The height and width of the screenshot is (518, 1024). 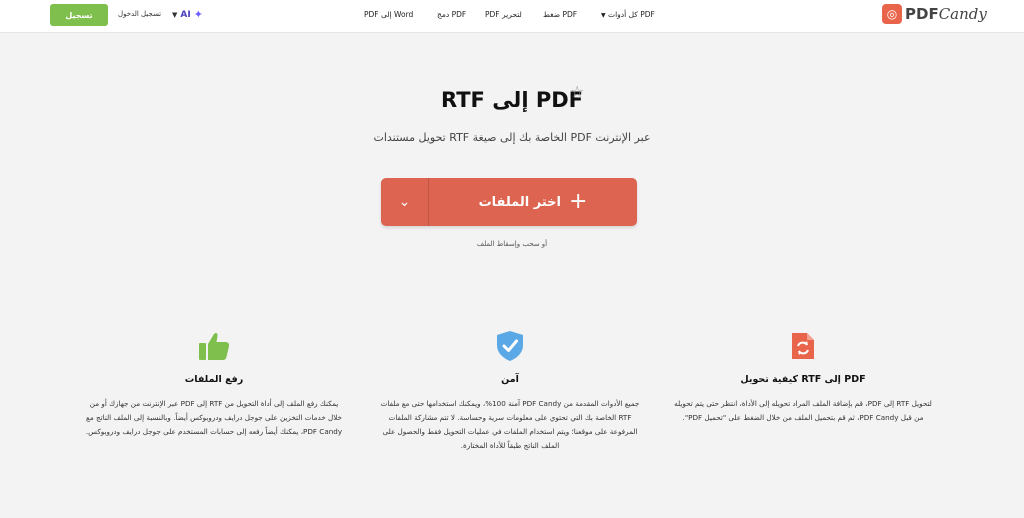 What do you see at coordinates (512, 244) in the screenshot?
I see `drag-drop-hint: أو سحب وإسقاط الملف` at bounding box center [512, 244].